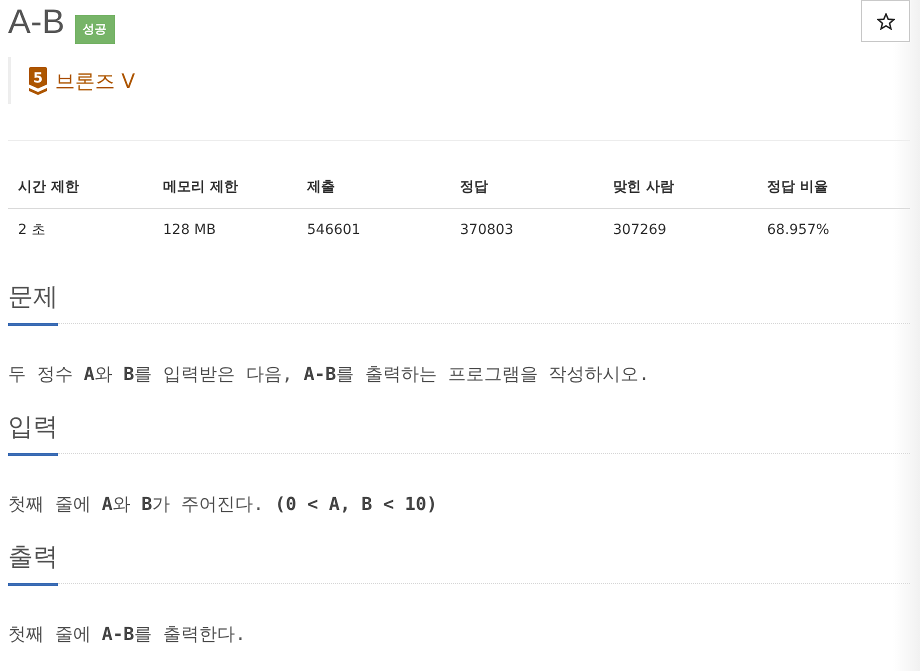 The width and height of the screenshot is (920, 671). Describe the element at coordinates (329, 375) in the screenshot. I see `problem-text: 두 정수 A와 B를 입력받은 다음, A-B를 출력하는 프로그램을 작성하시오.` at that location.